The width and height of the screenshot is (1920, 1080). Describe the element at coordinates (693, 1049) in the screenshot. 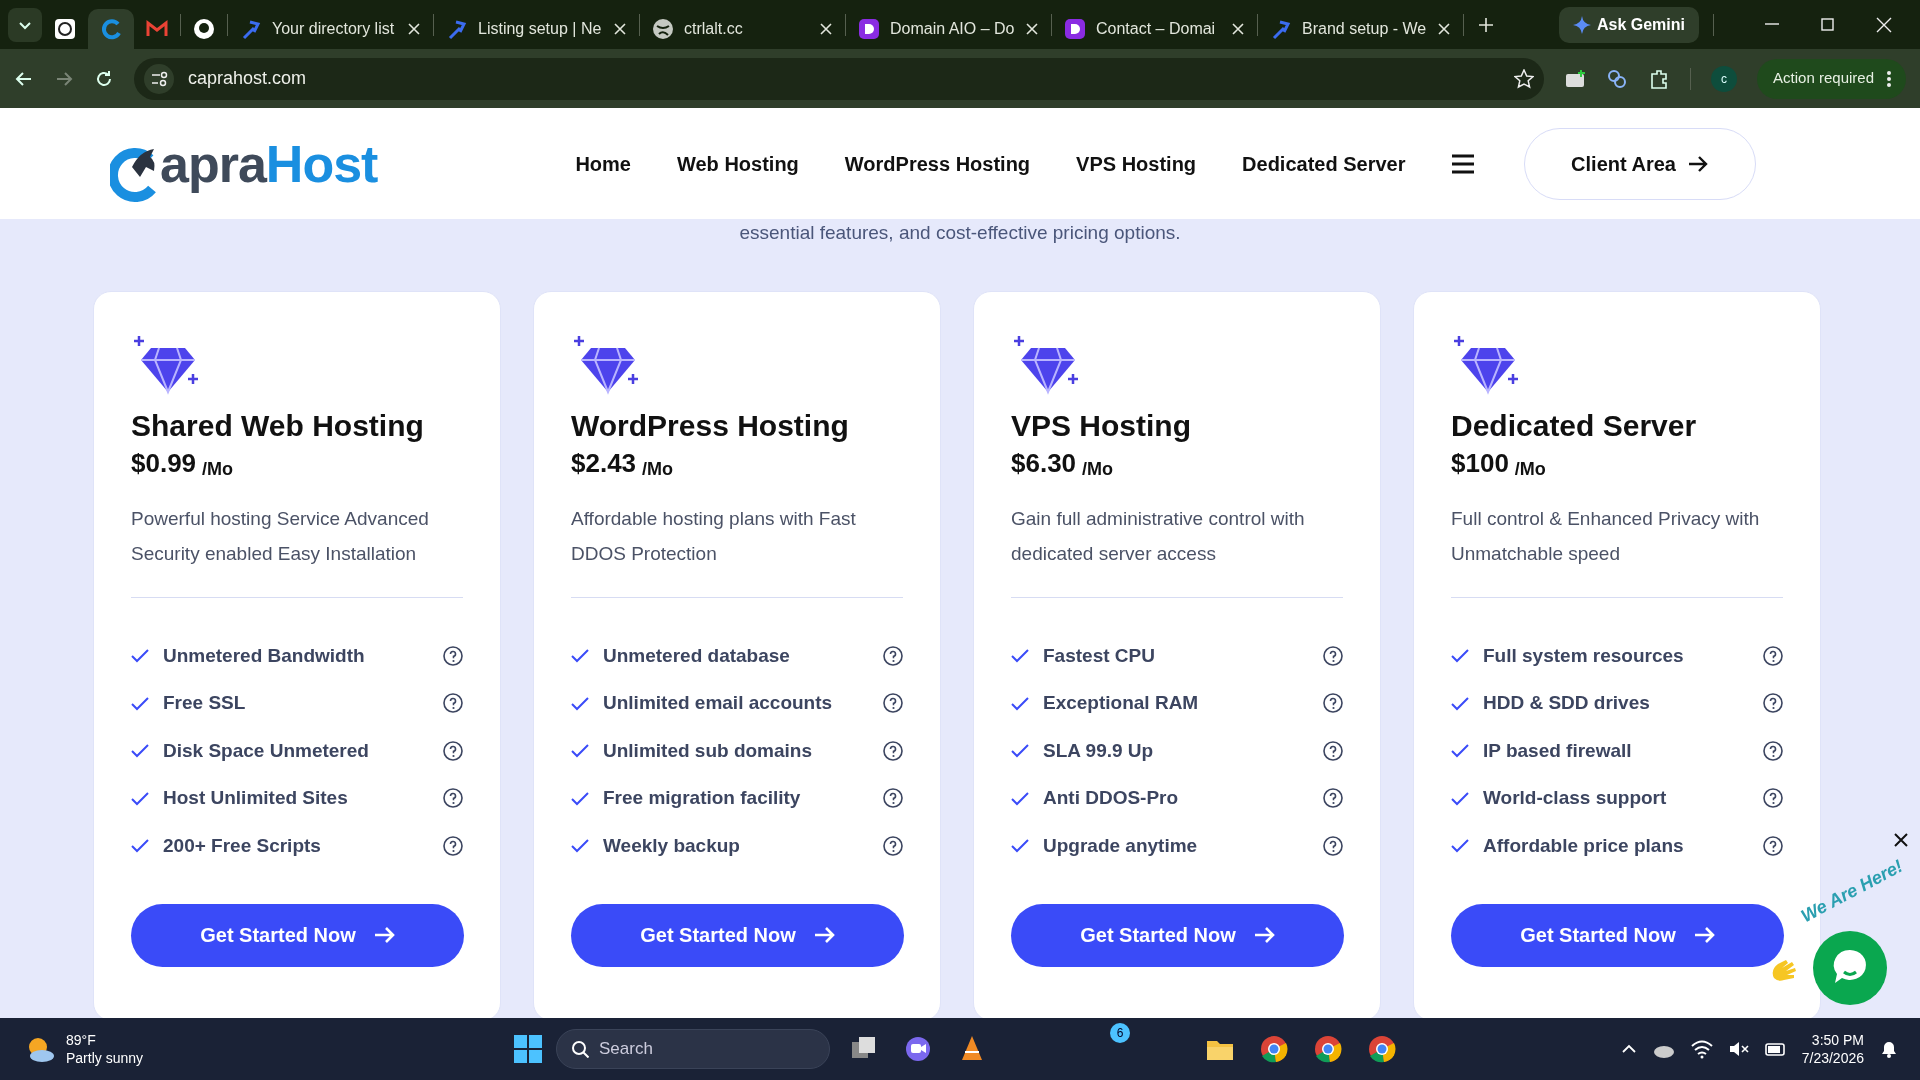

I see `search-field: Search` at that location.